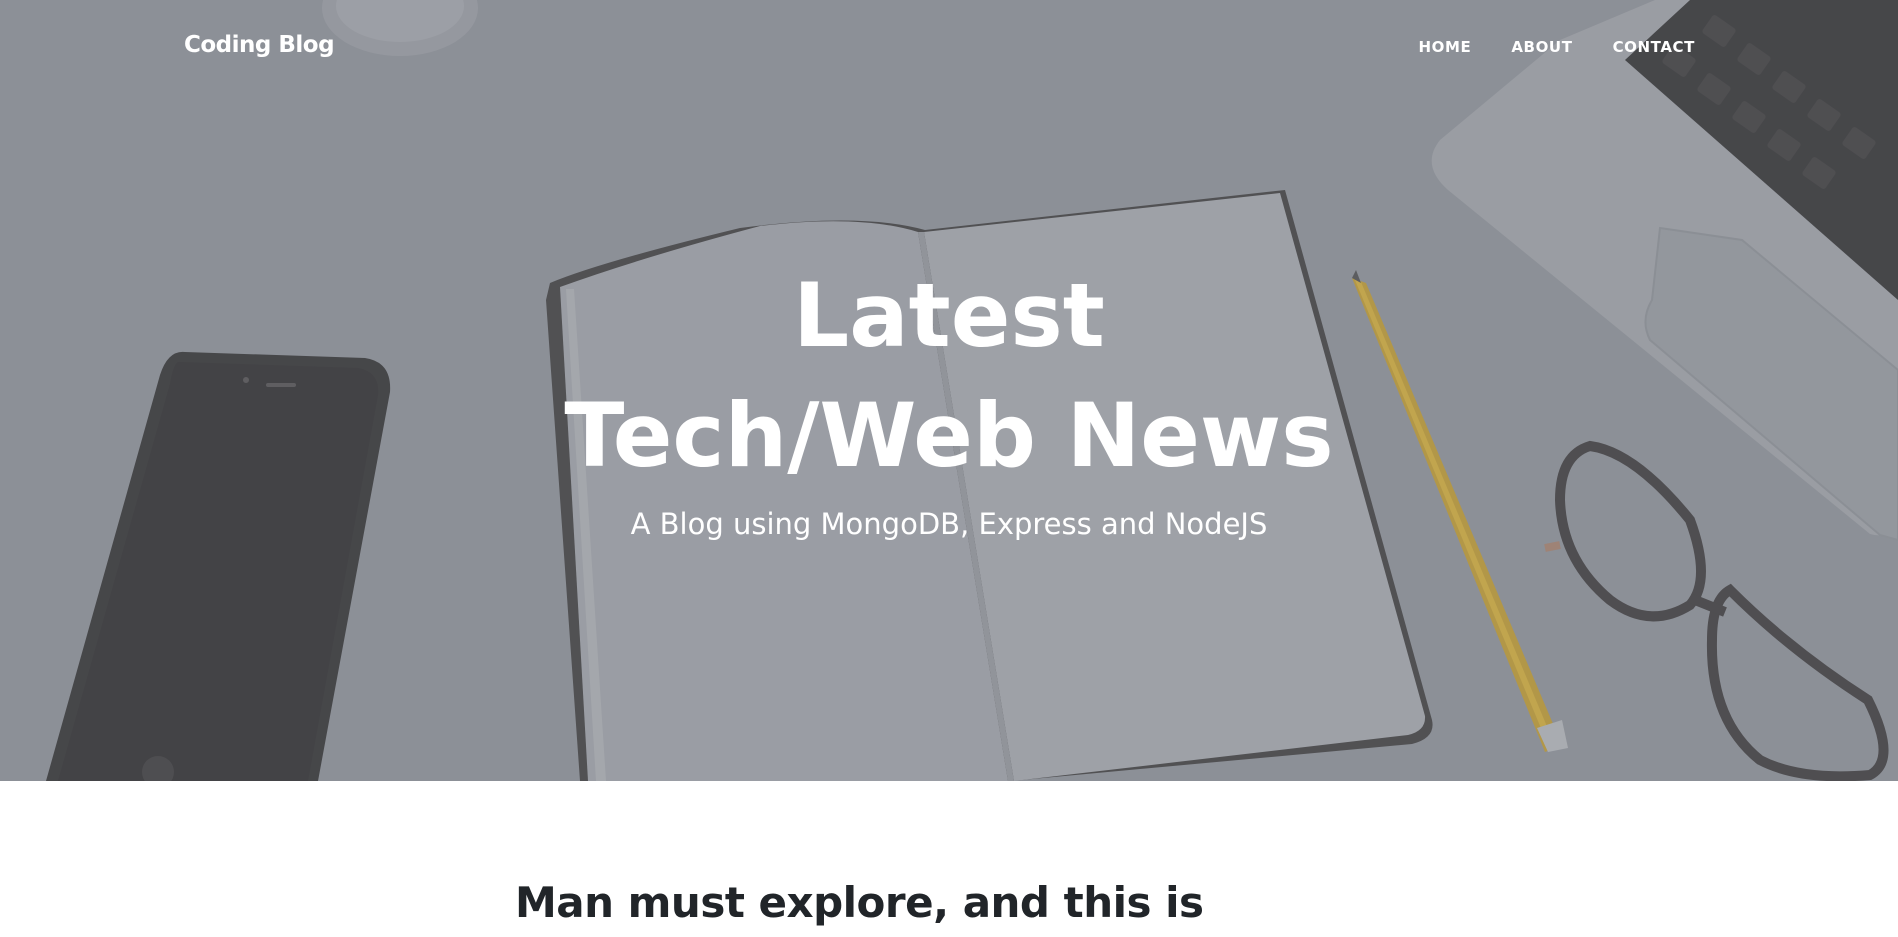  What do you see at coordinates (949, 435) in the screenshot?
I see `hero-title-line-2: Tech/Web News` at bounding box center [949, 435].